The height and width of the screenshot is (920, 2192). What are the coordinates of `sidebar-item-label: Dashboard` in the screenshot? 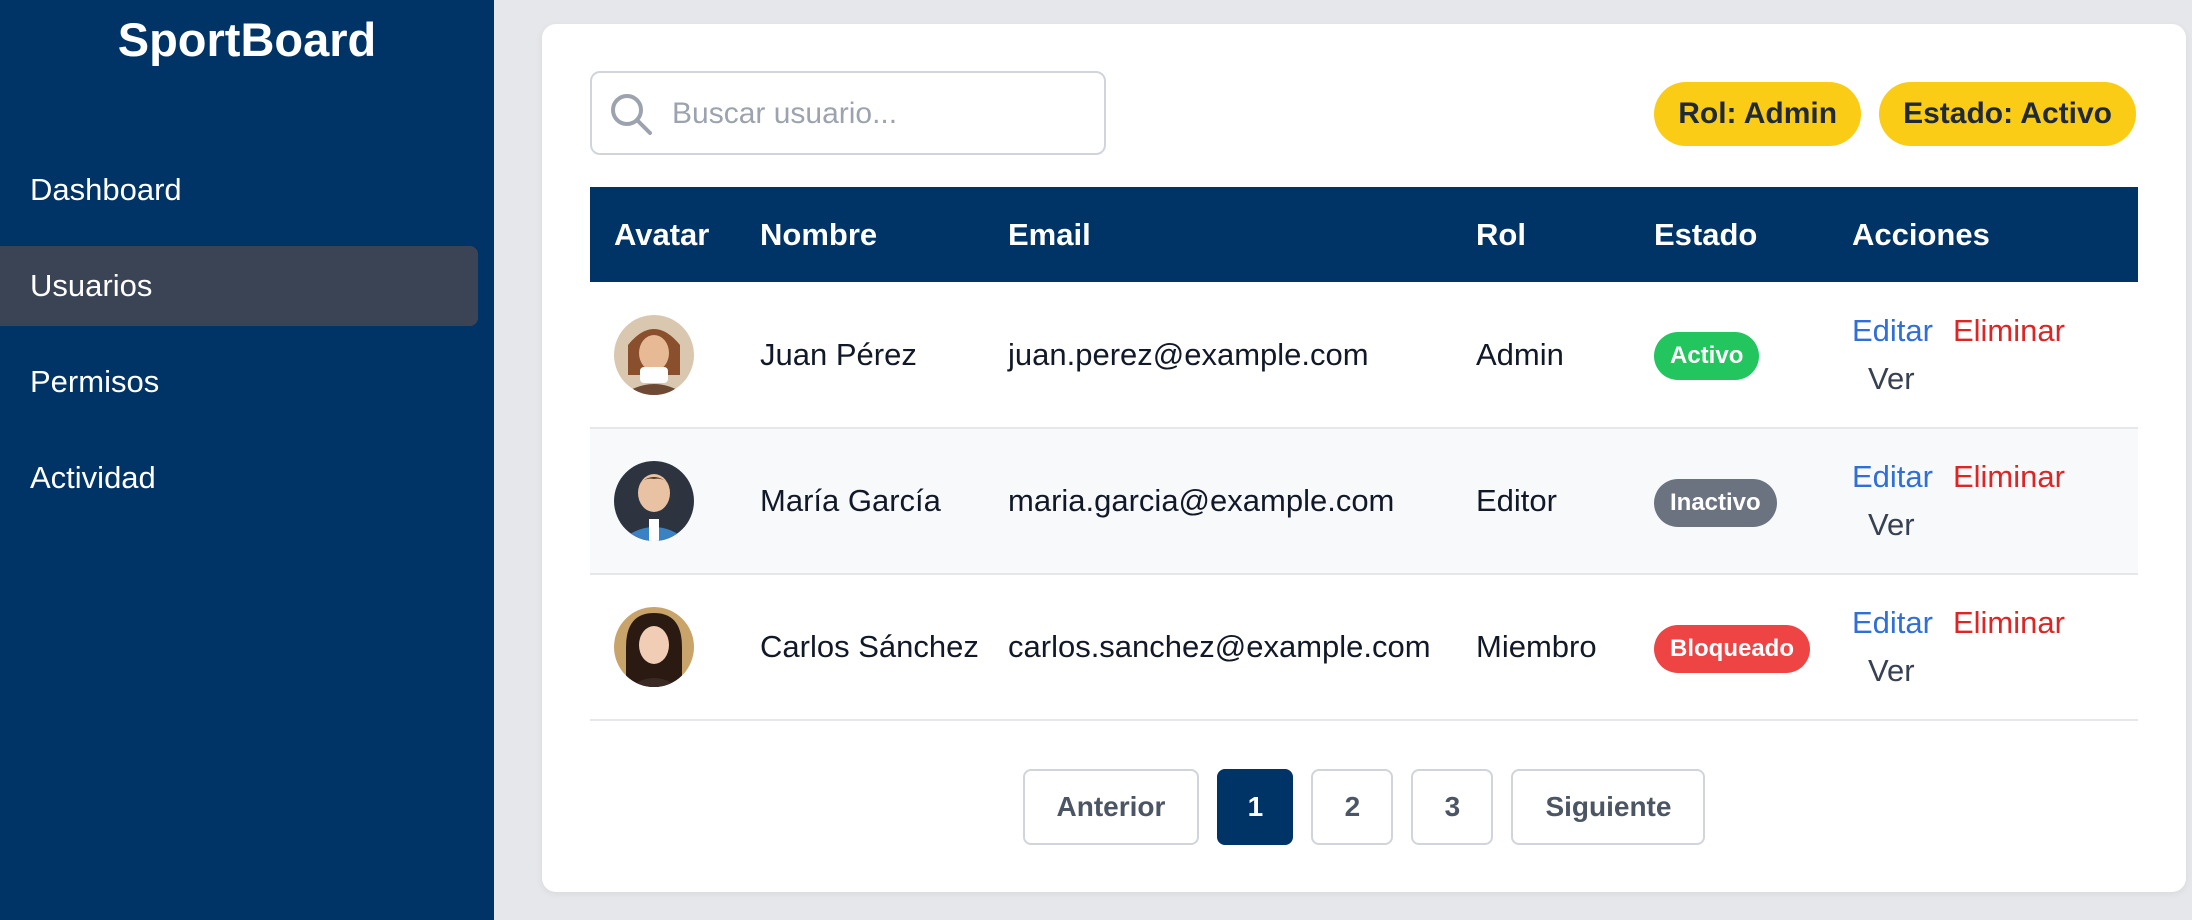 It's located at (106, 189).